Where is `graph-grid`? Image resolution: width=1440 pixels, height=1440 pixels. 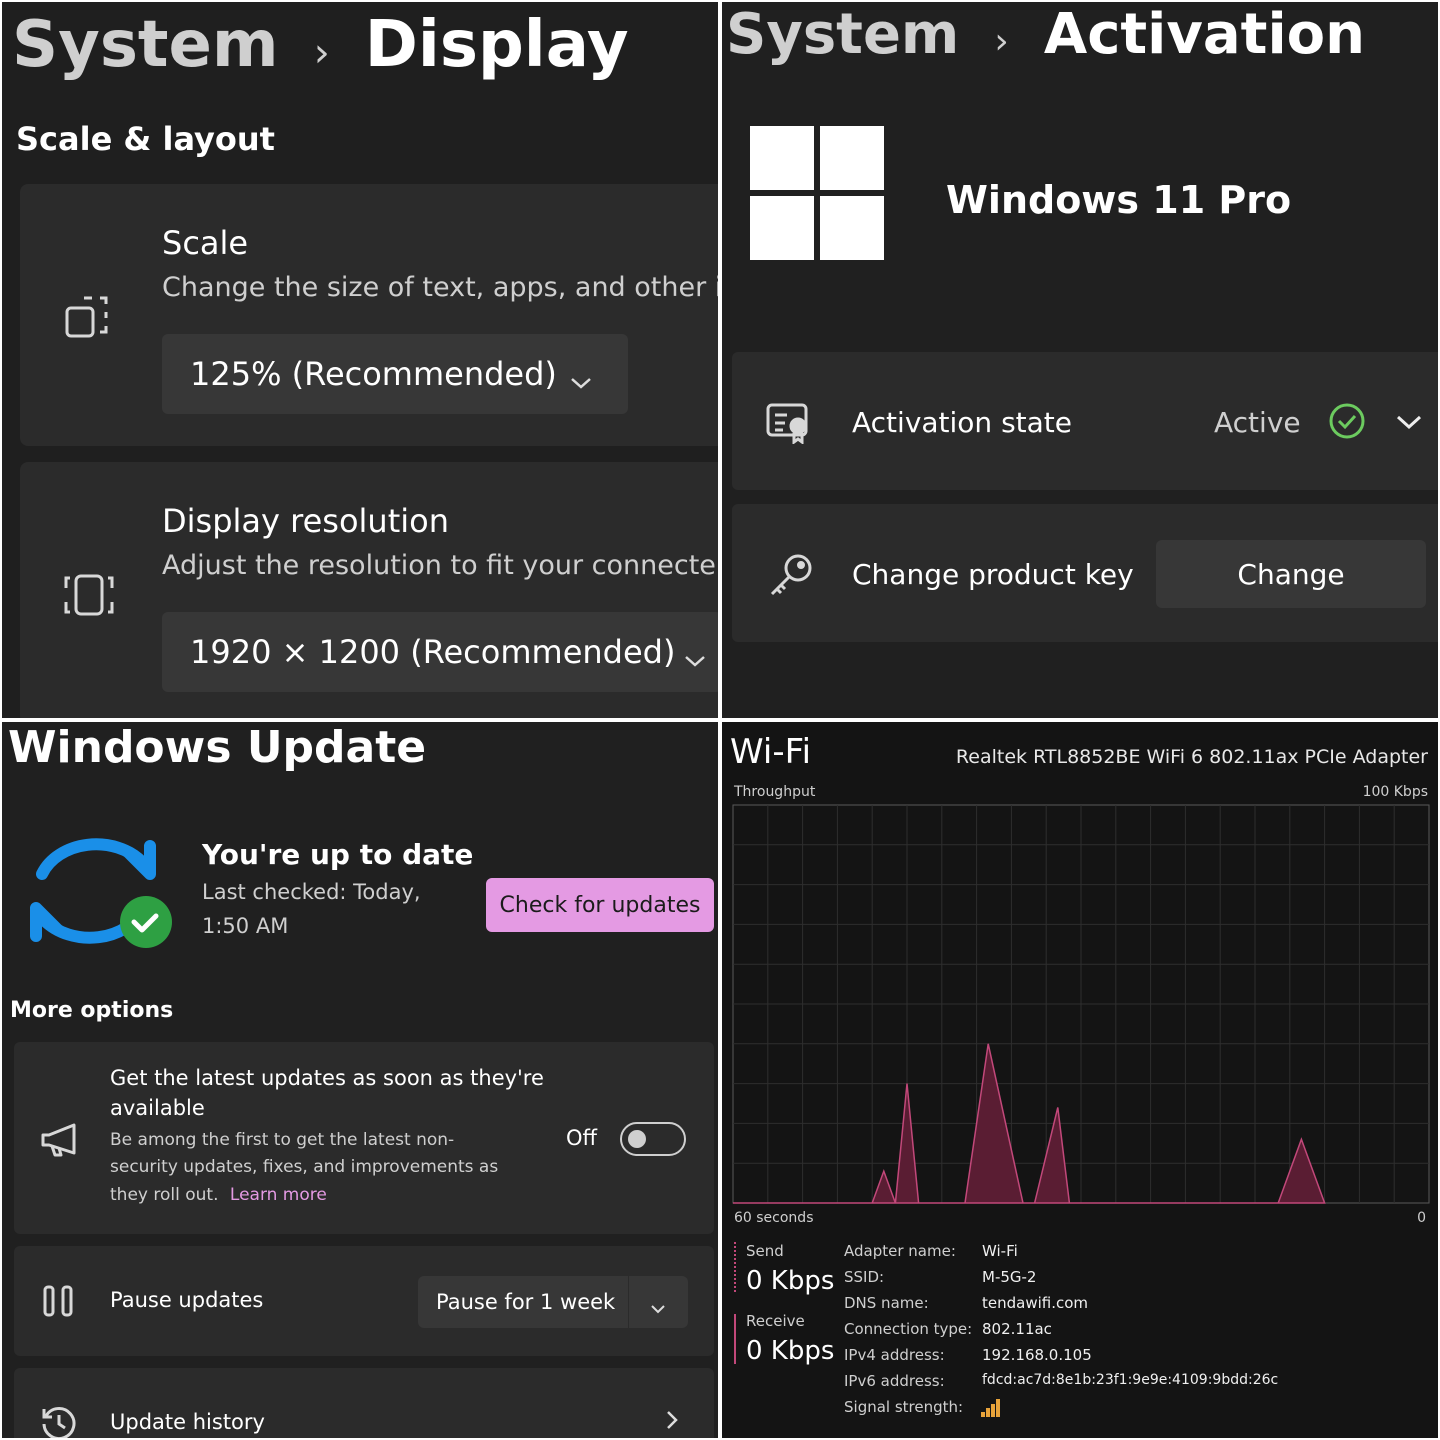
graph-grid is located at coordinates (1081, 1004).